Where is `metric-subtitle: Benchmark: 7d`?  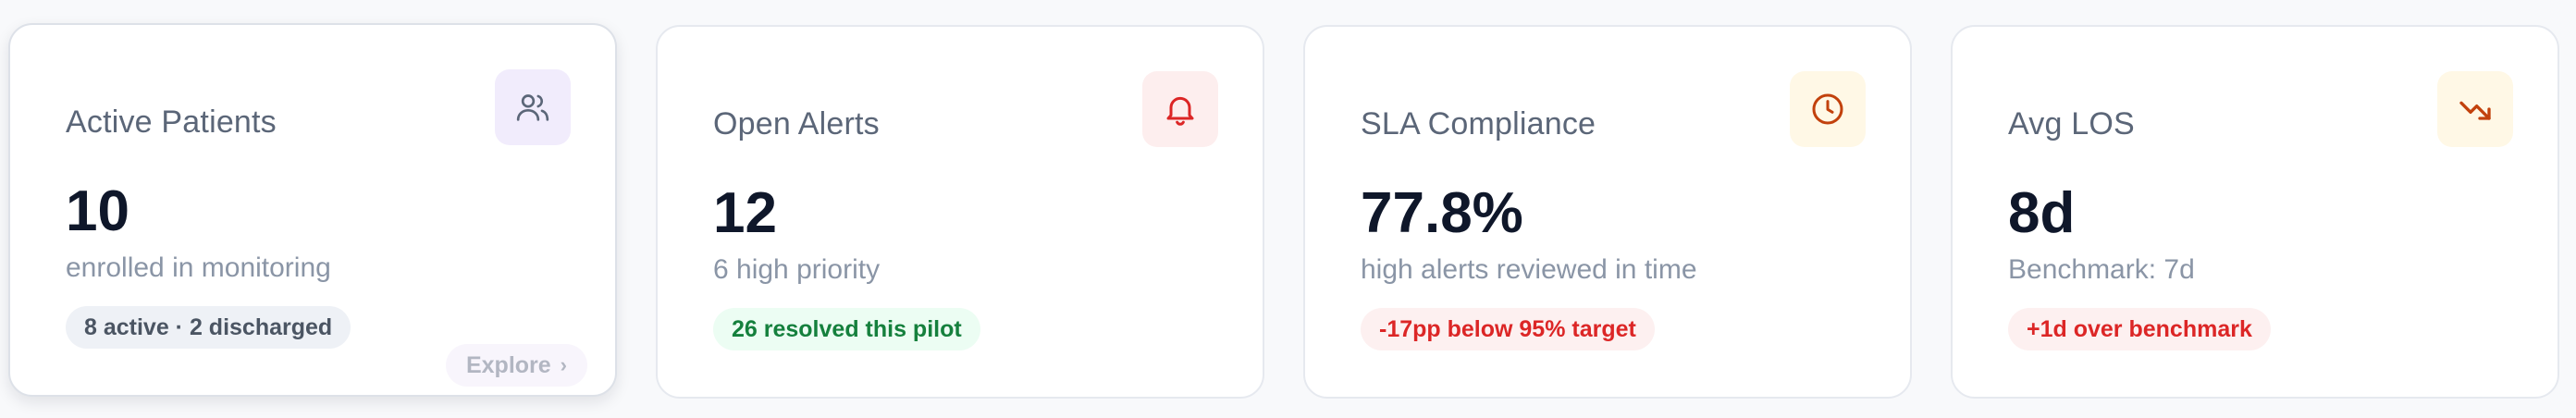 metric-subtitle: Benchmark: 7d is located at coordinates (2101, 269).